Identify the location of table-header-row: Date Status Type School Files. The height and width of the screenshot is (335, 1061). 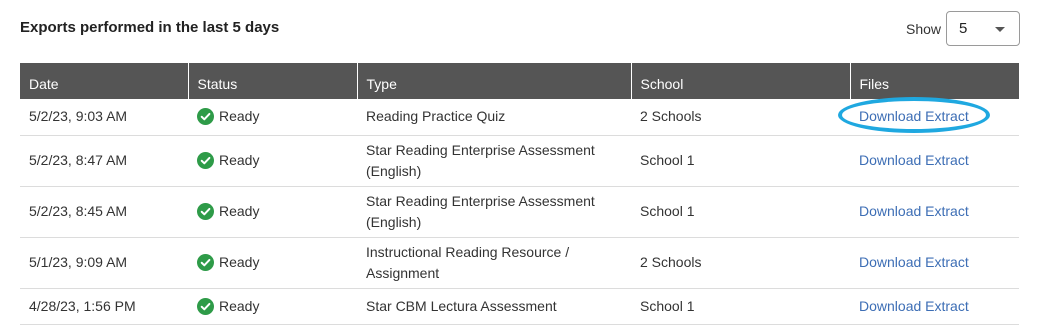
(519, 81).